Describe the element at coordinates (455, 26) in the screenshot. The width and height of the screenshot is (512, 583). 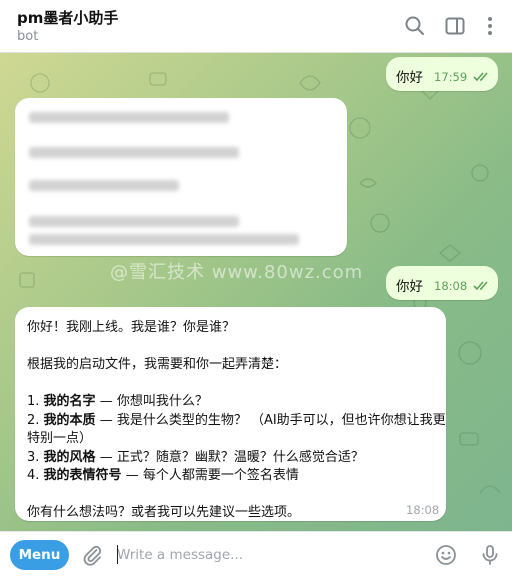
I see `sidebar-icon` at that location.